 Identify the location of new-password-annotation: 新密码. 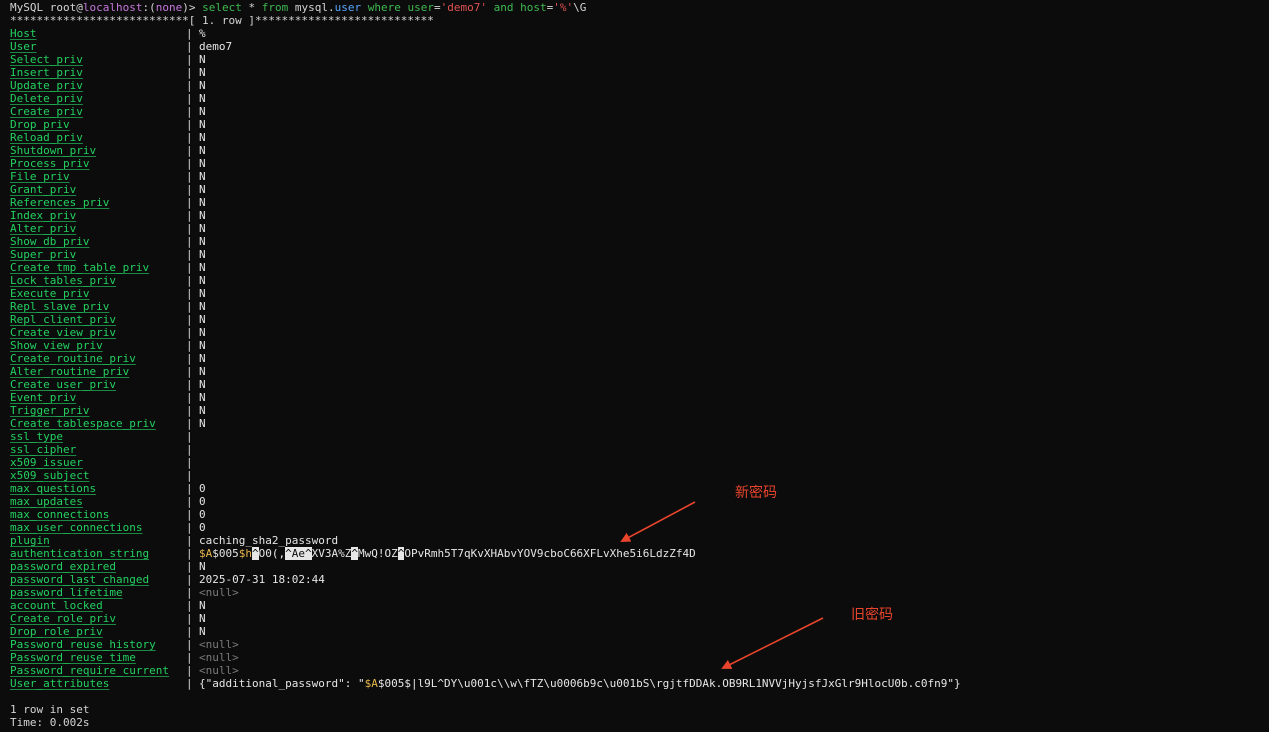
(756, 493).